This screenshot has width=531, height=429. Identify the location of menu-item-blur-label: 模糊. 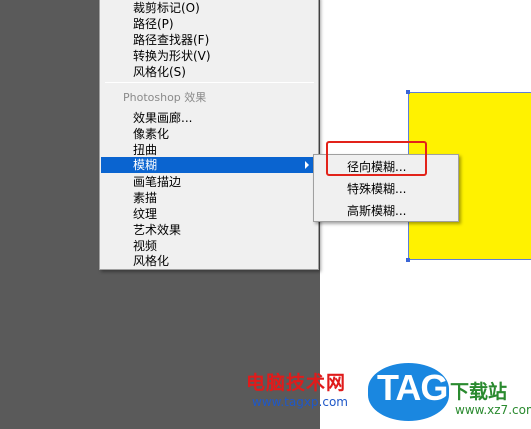
(145, 165).